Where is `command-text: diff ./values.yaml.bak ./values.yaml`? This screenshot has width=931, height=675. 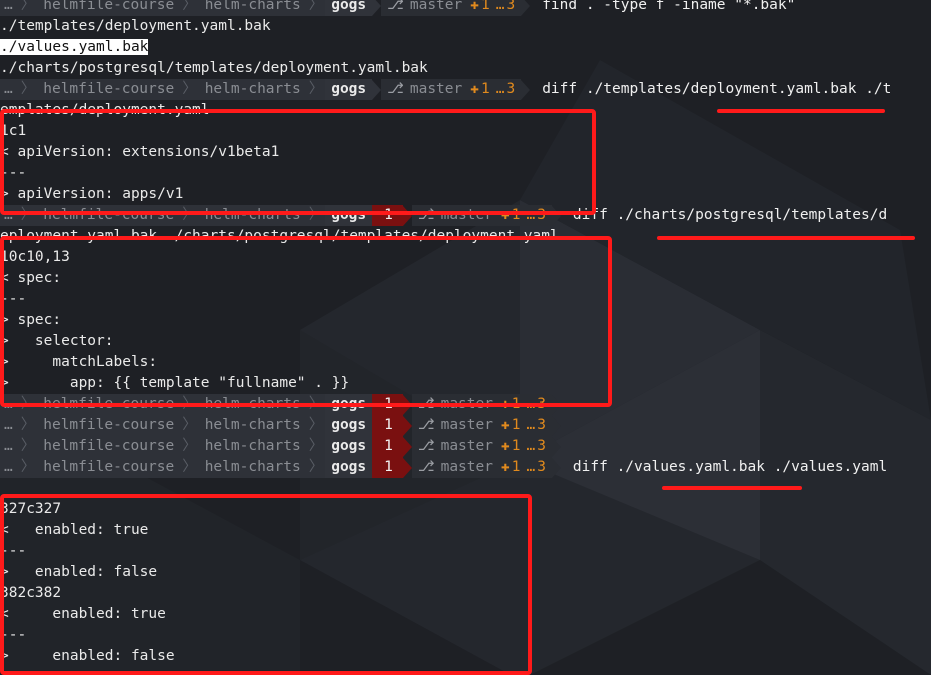
command-text: diff ./values.yaml.bak ./values.yaml is located at coordinates (730, 467).